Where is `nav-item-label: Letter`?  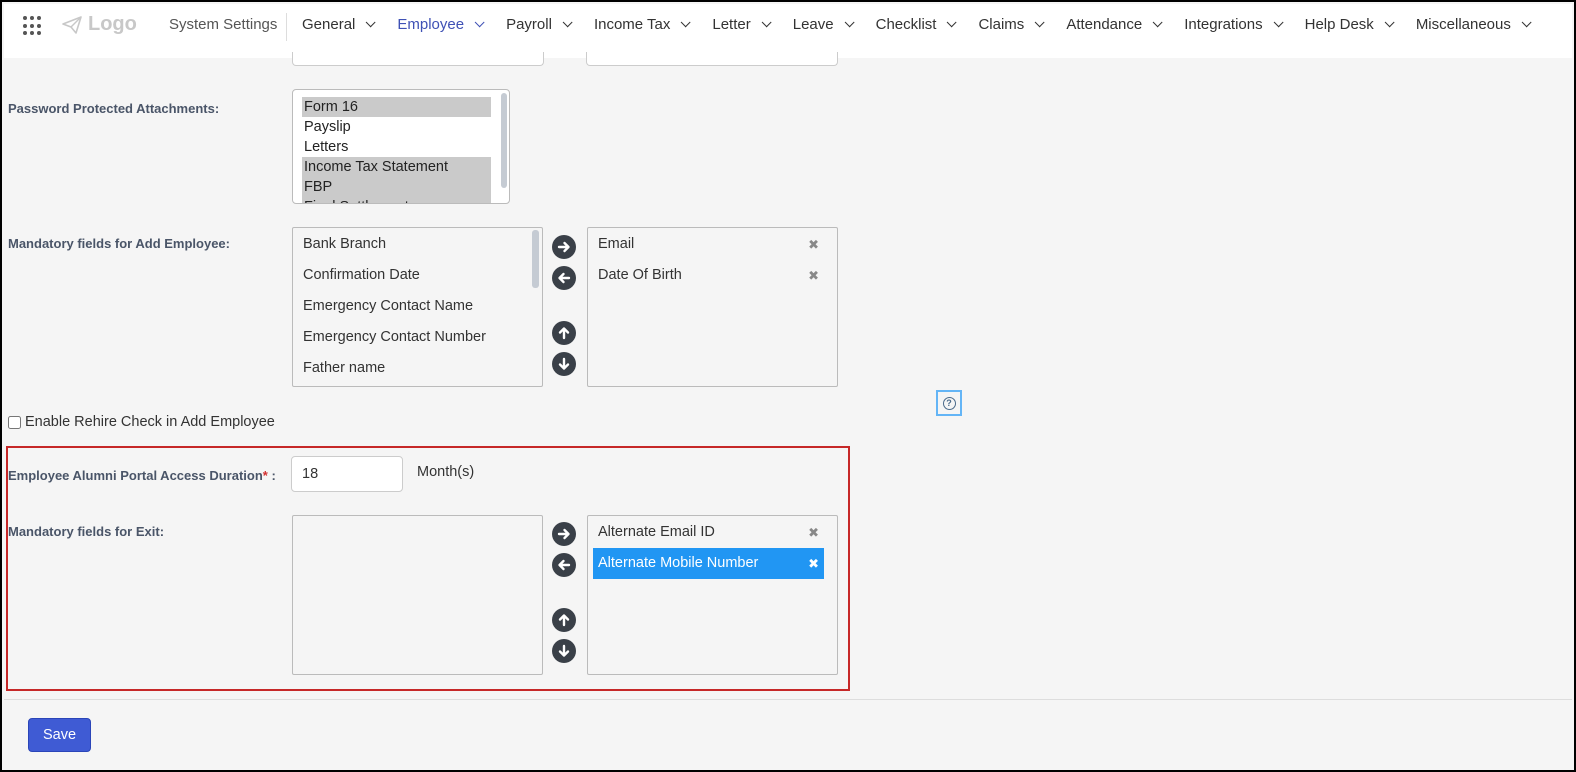
nav-item-label: Letter is located at coordinates (731, 24).